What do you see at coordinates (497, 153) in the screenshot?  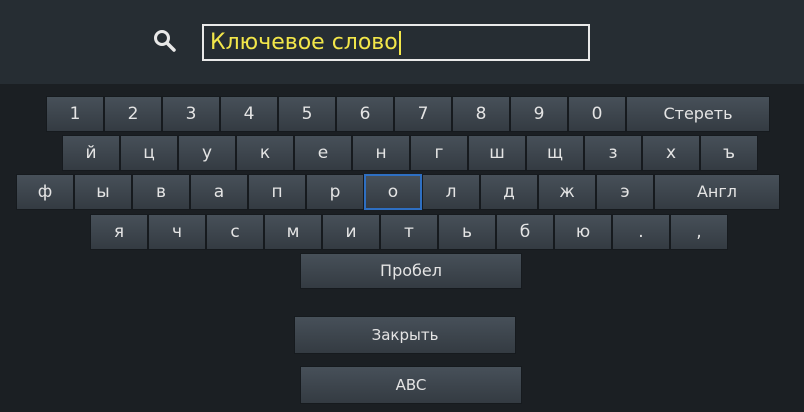 I see `key-ш: ш` at bounding box center [497, 153].